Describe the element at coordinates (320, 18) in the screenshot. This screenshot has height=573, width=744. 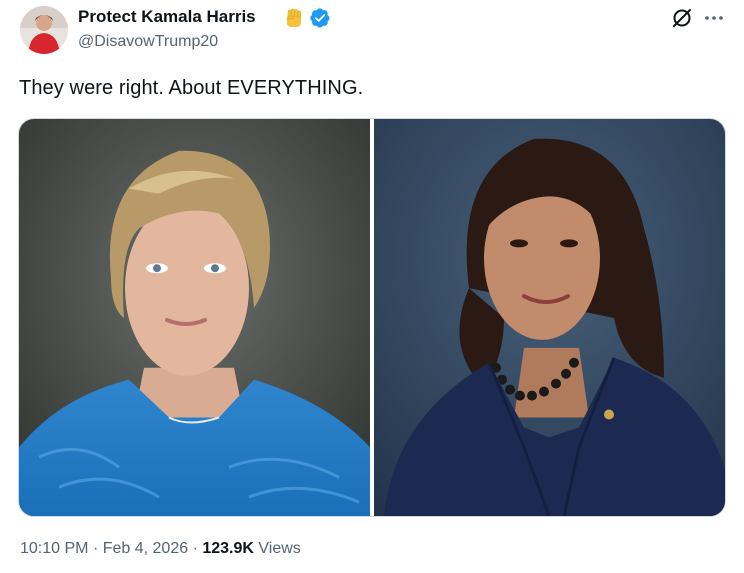
I see `verified-badge-icon` at that location.